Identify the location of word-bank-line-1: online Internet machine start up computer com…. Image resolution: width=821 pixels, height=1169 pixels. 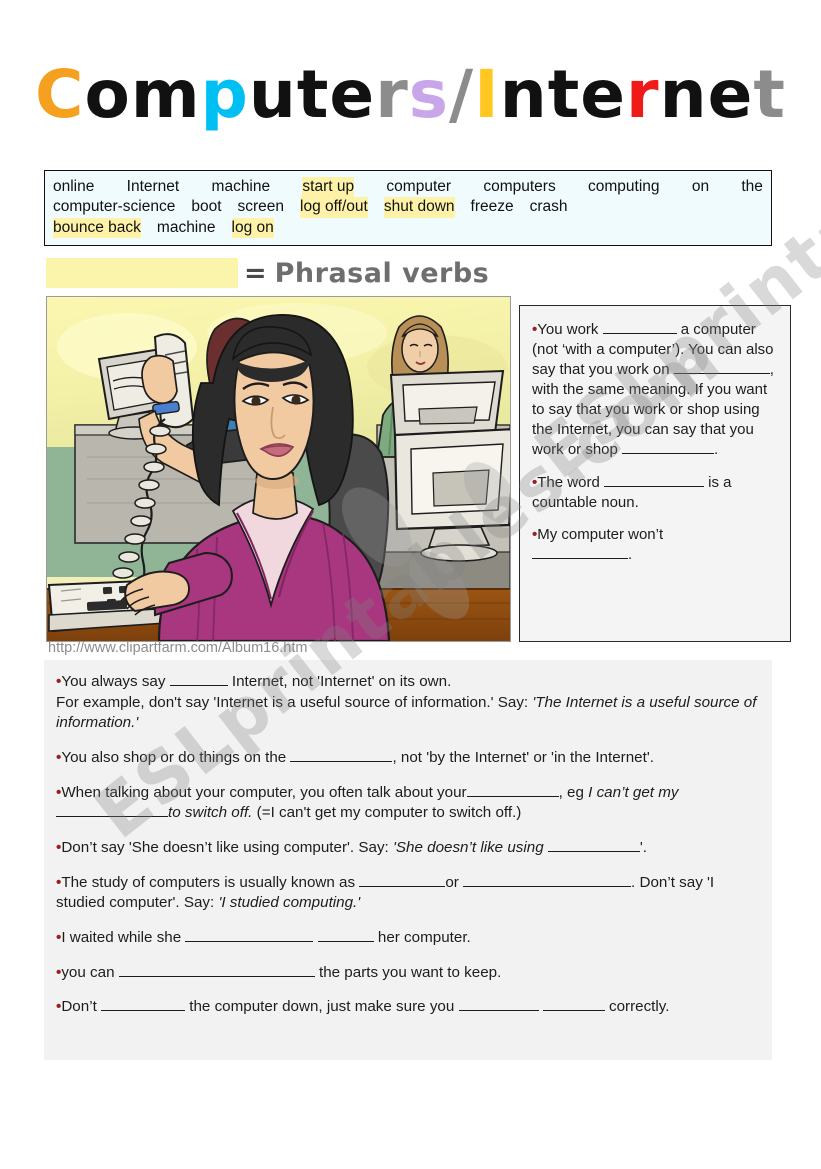
(408, 187).